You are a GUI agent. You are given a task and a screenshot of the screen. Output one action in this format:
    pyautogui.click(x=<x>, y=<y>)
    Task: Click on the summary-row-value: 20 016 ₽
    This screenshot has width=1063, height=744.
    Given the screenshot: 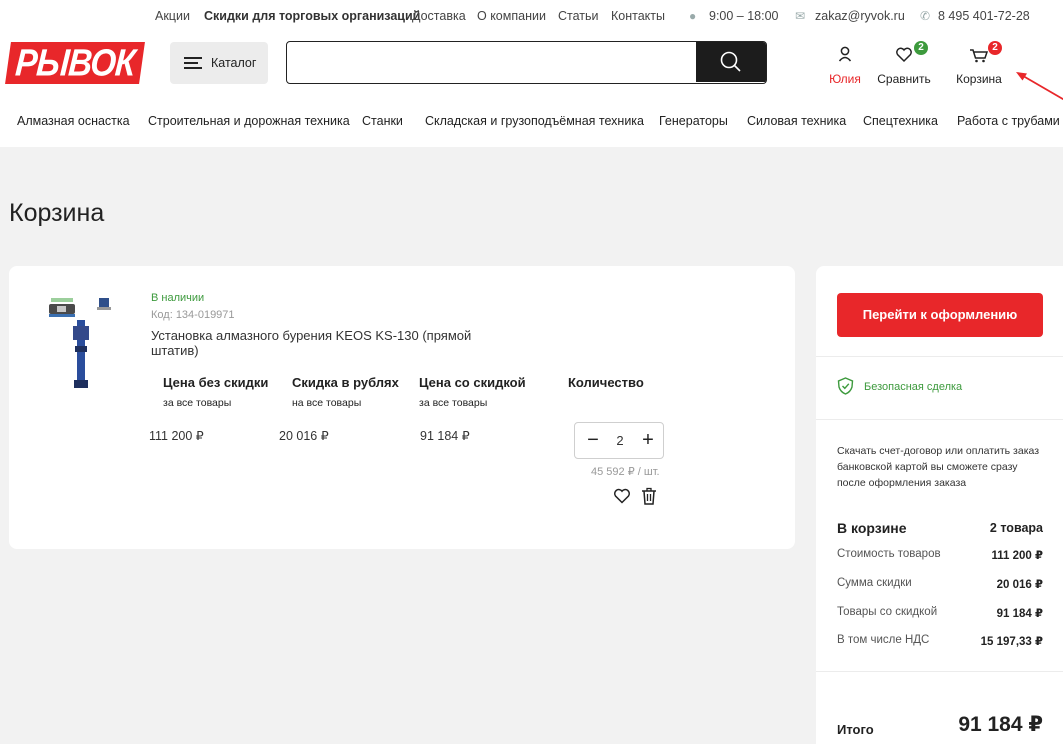 What is the action you would take?
    pyautogui.click(x=1019, y=585)
    